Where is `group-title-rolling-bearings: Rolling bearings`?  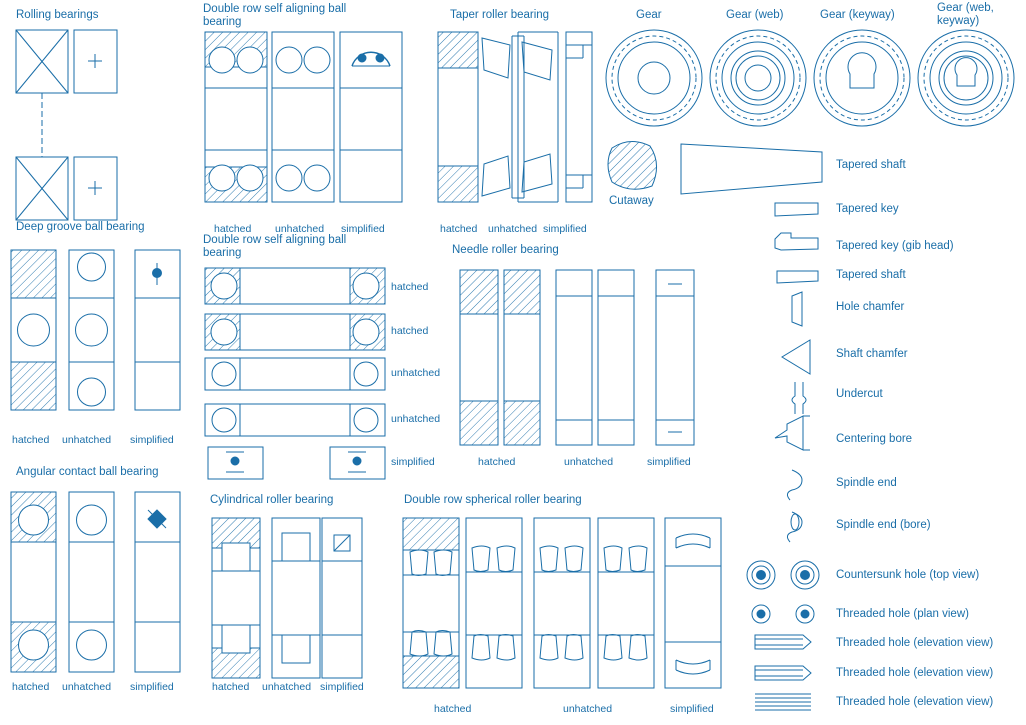 group-title-rolling-bearings: Rolling bearings is located at coordinates (57, 15).